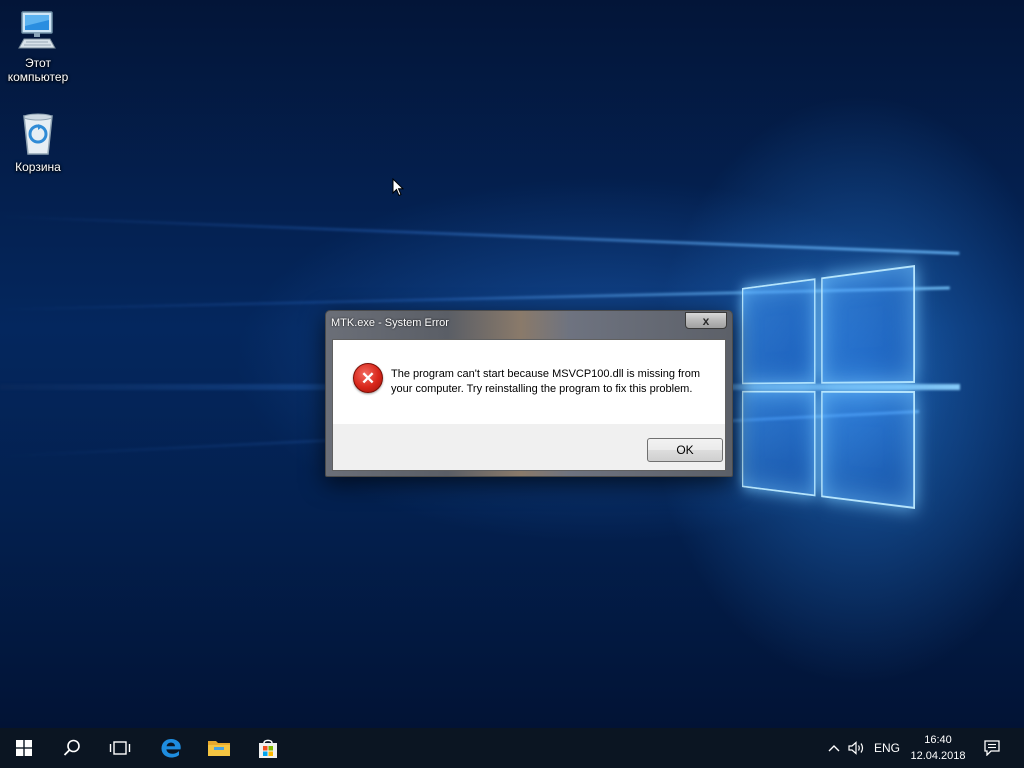 This screenshot has width=1024, height=768. I want to click on desktop-icon-recycle-bin: Корзина, so click(38, 143).